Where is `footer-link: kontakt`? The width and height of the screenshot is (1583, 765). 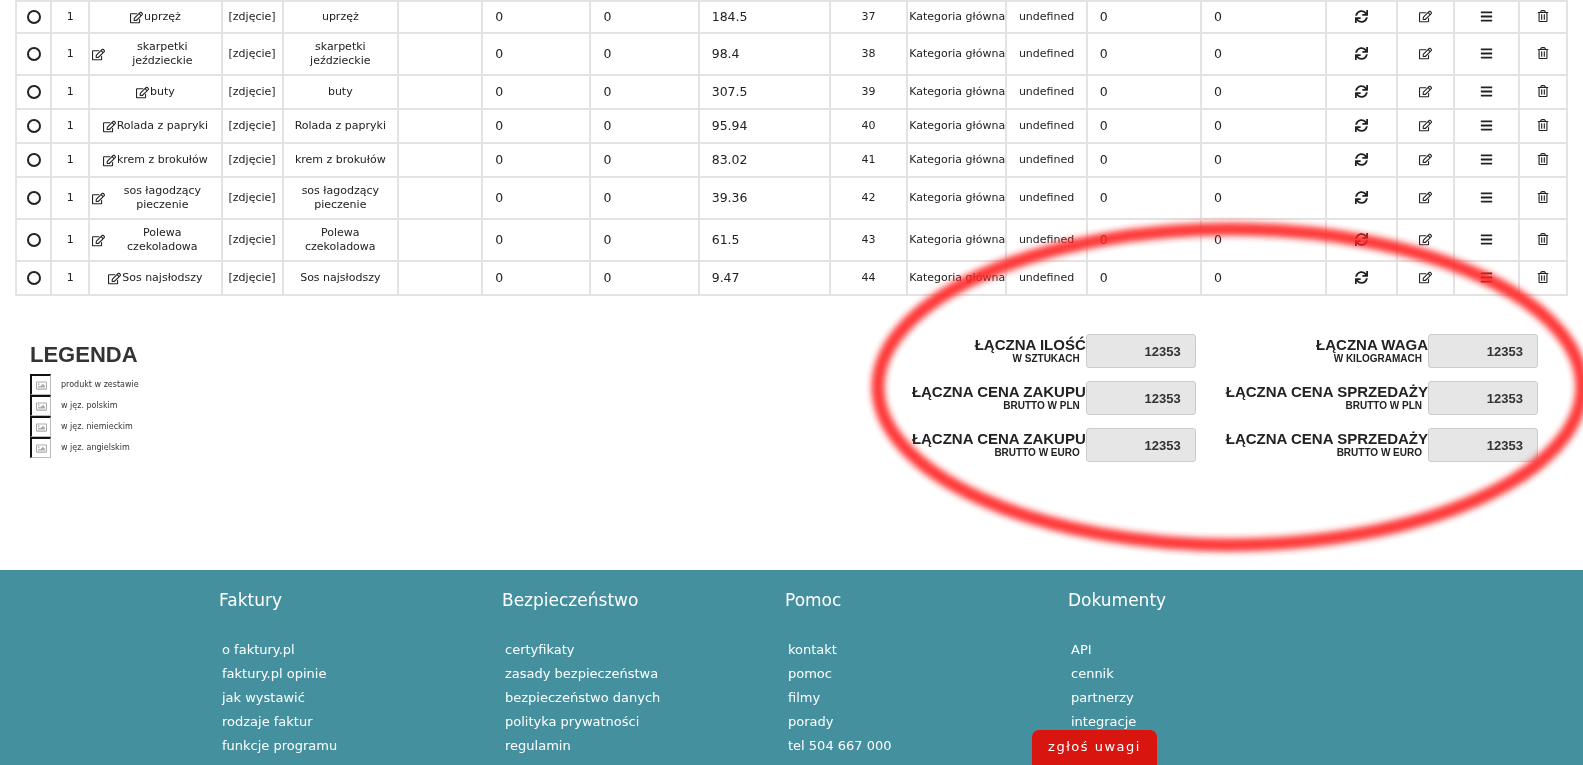
footer-link: kontakt is located at coordinates (812, 650).